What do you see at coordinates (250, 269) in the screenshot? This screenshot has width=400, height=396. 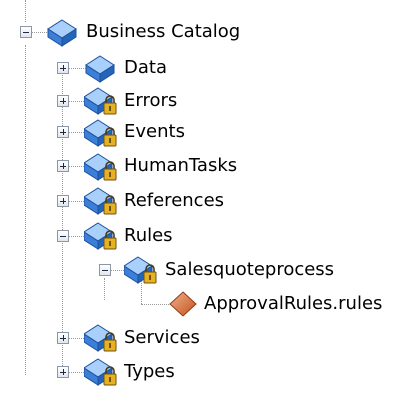 I see `tree-node-label: Salesquoteprocess` at bounding box center [250, 269].